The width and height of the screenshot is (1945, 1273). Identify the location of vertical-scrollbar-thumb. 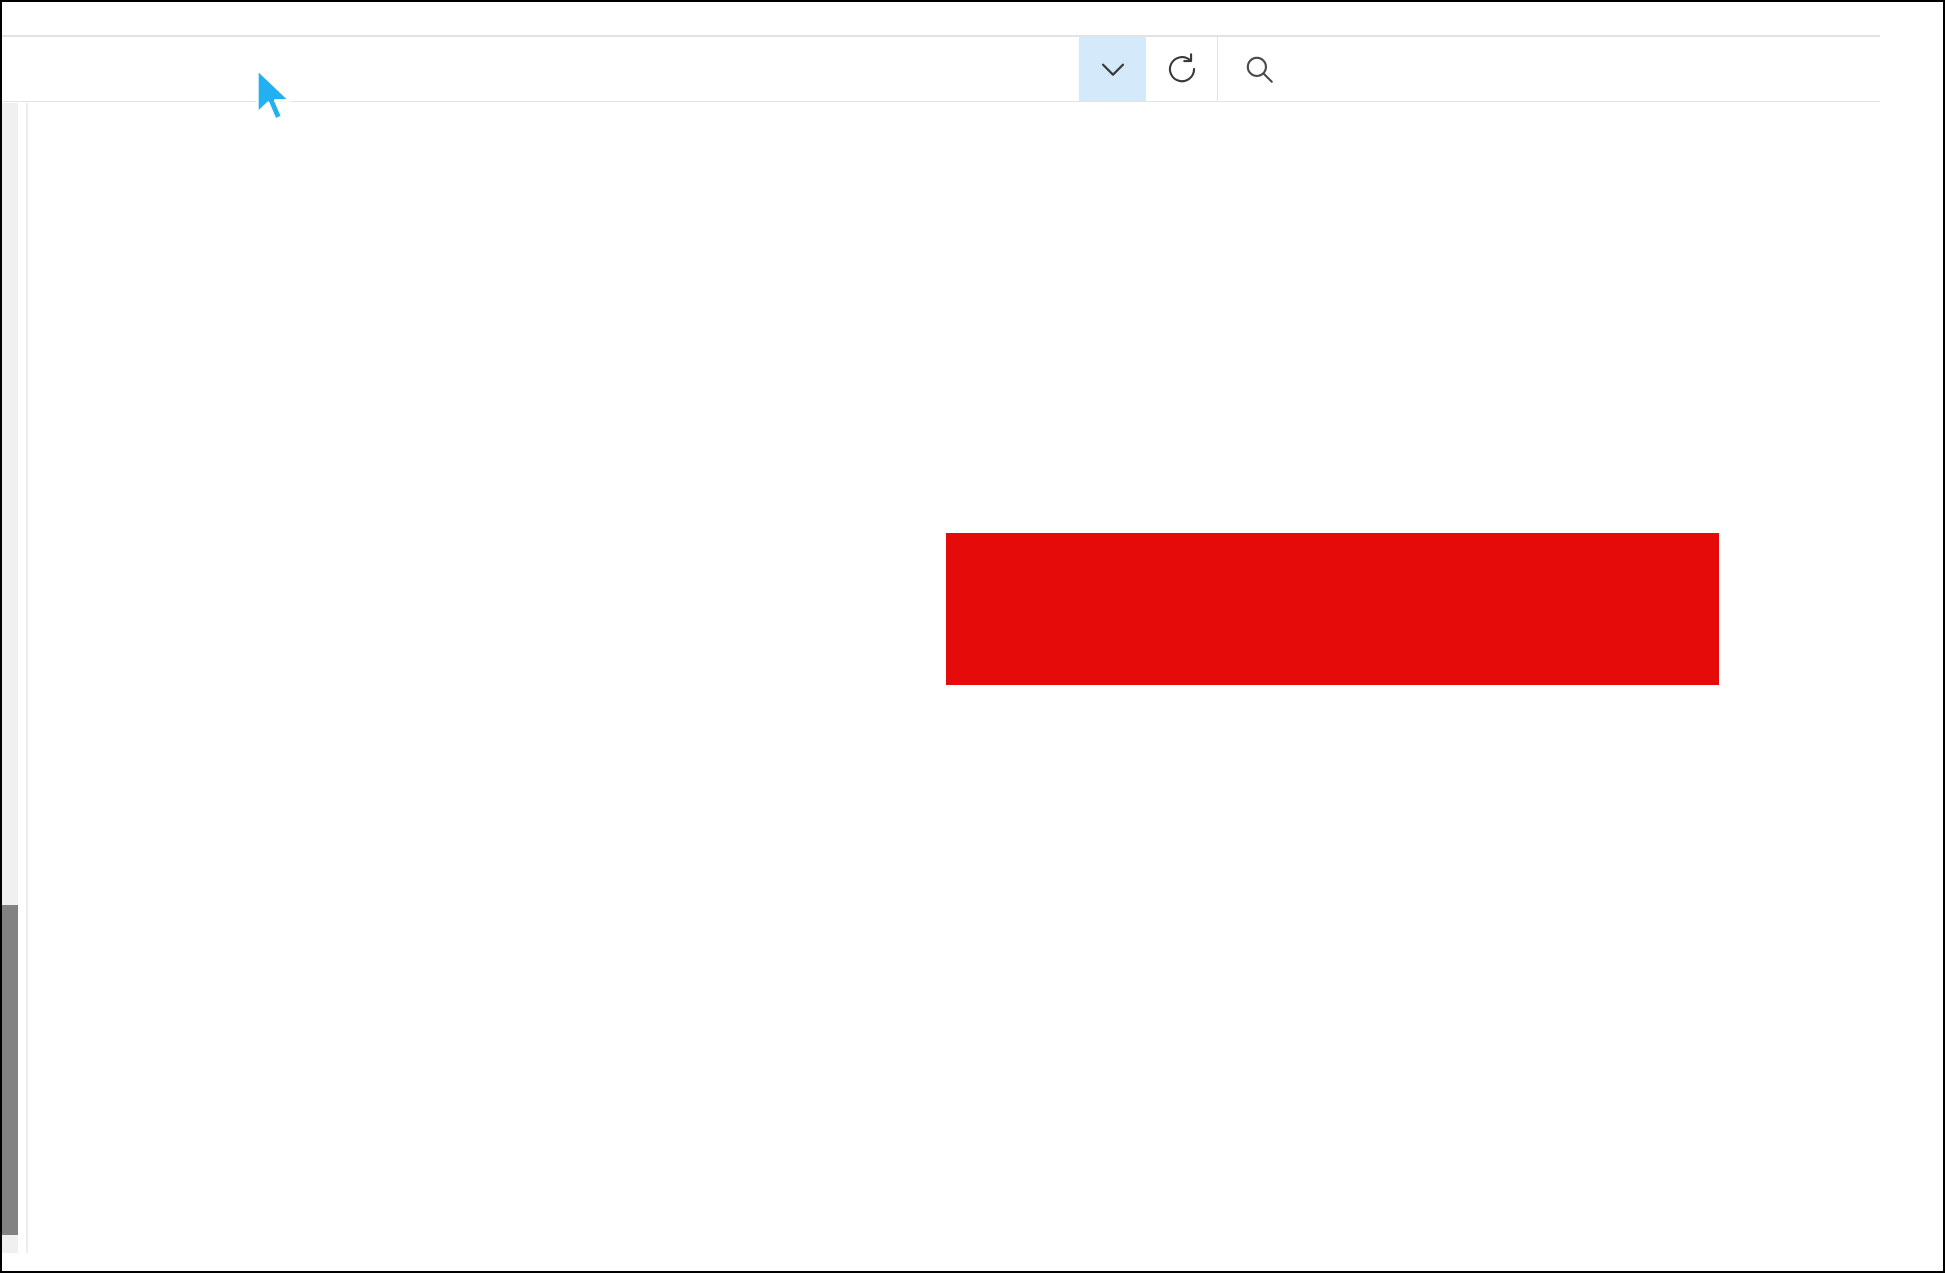
(9, 1070).